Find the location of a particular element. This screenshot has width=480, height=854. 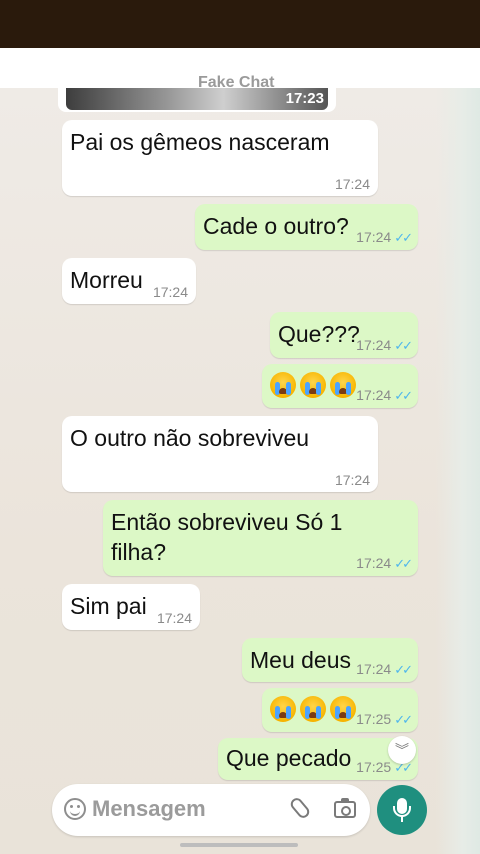

message-bubble: Sim pai 17:24 is located at coordinates (131, 607).